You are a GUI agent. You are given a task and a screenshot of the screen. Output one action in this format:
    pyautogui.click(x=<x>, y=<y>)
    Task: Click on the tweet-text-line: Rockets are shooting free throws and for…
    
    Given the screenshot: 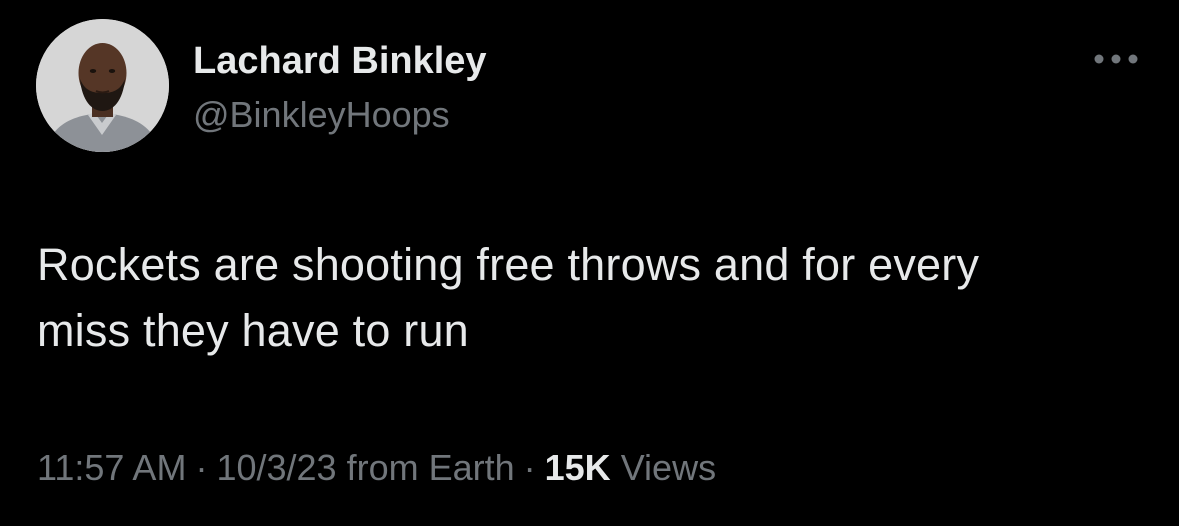 What is the action you would take?
    pyautogui.click(x=508, y=264)
    